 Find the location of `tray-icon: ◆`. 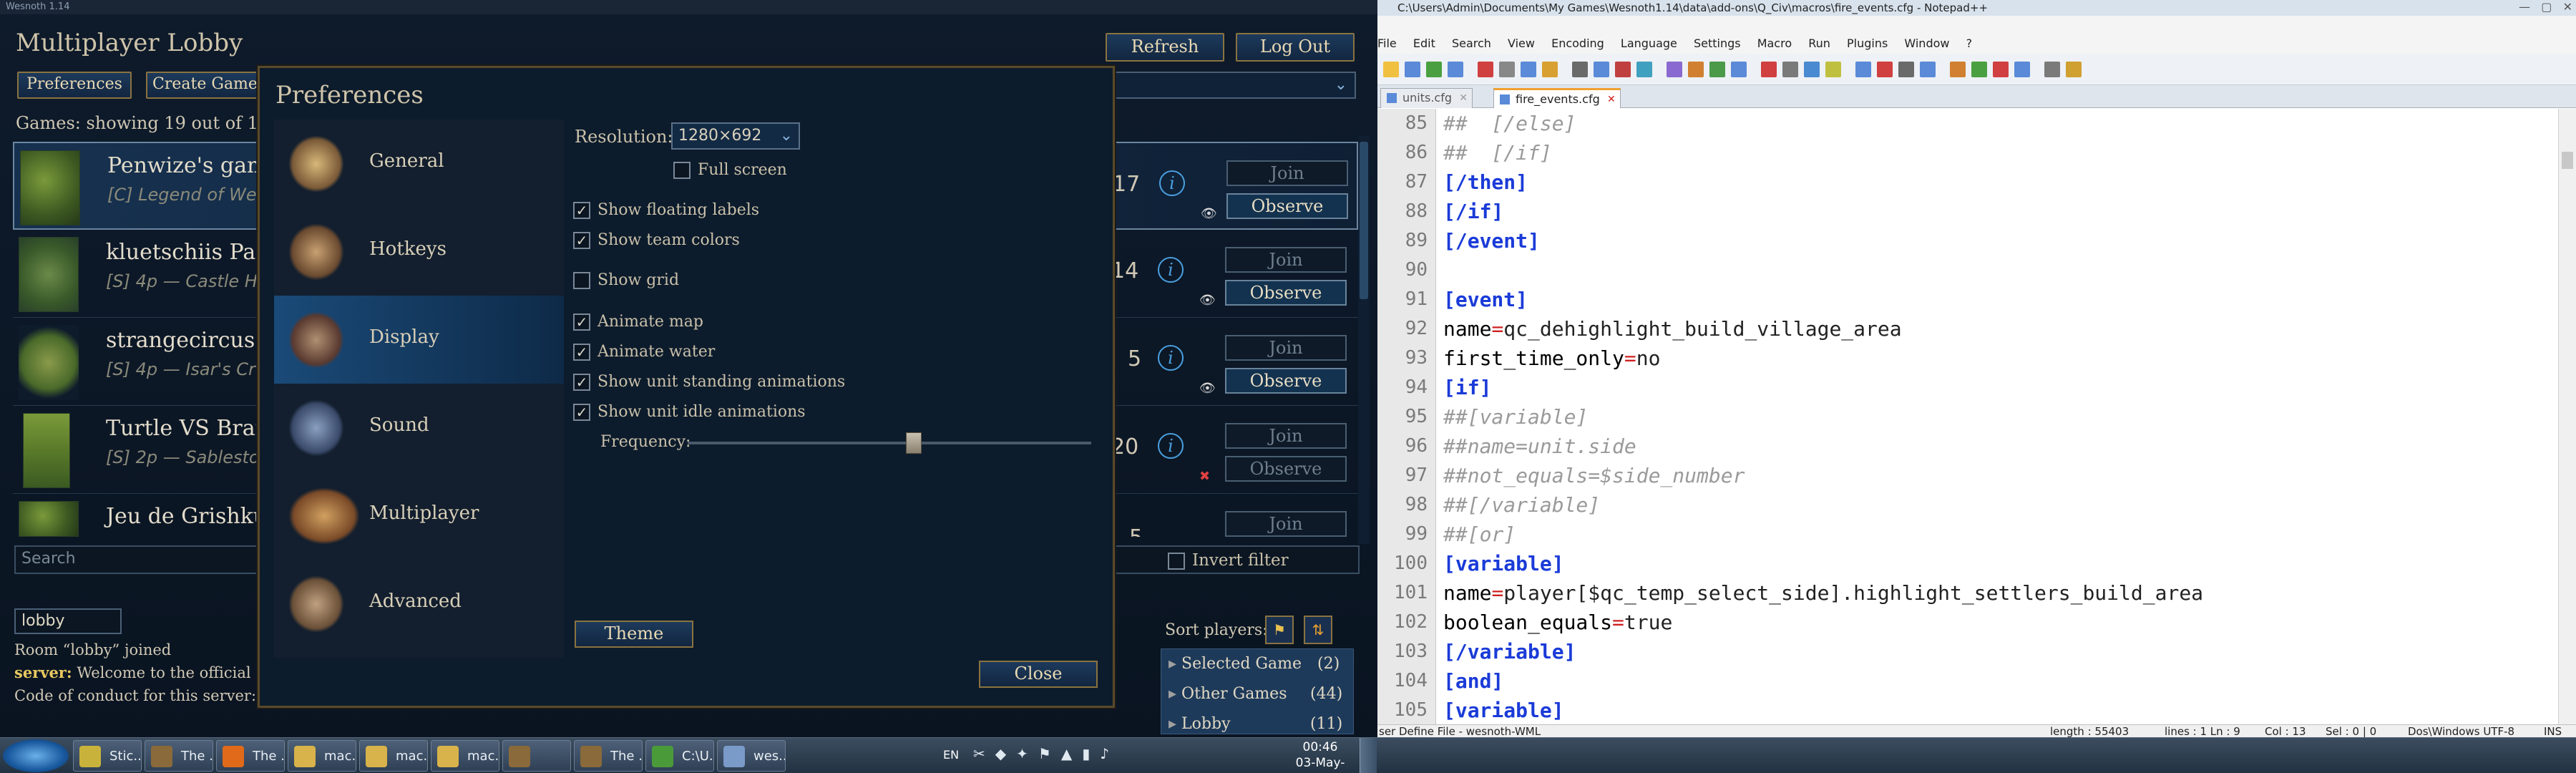

tray-icon: ◆ is located at coordinates (1005, 754).